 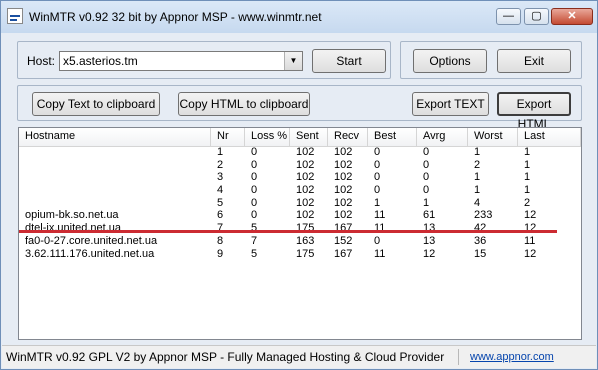 I want to click on host-input: x5.asterios.tm, so click(x=100, y=61).